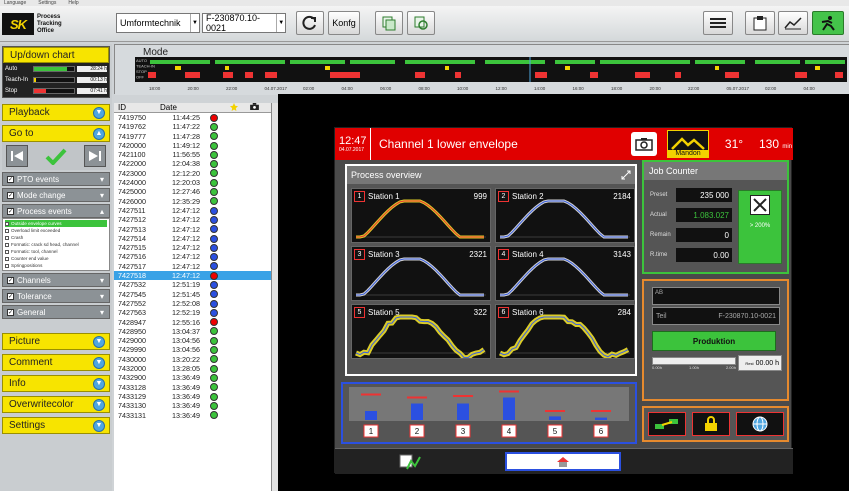 The width and height of the screenshot is (849, 491). What do you see at coordinates (192, 219) in the screenshot?
I see `table-row: 7427512 12:47:12` at bounding box center [192, 219].